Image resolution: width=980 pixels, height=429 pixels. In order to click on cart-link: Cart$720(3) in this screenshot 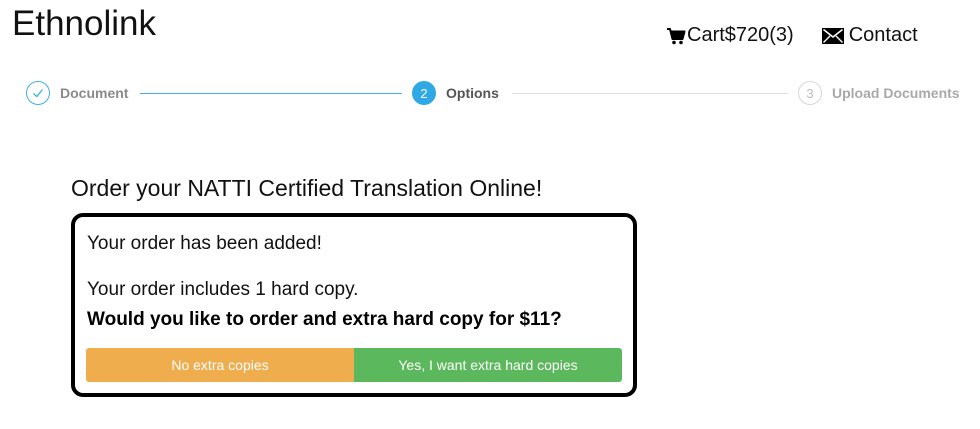, I will do `click(730, 35)`.